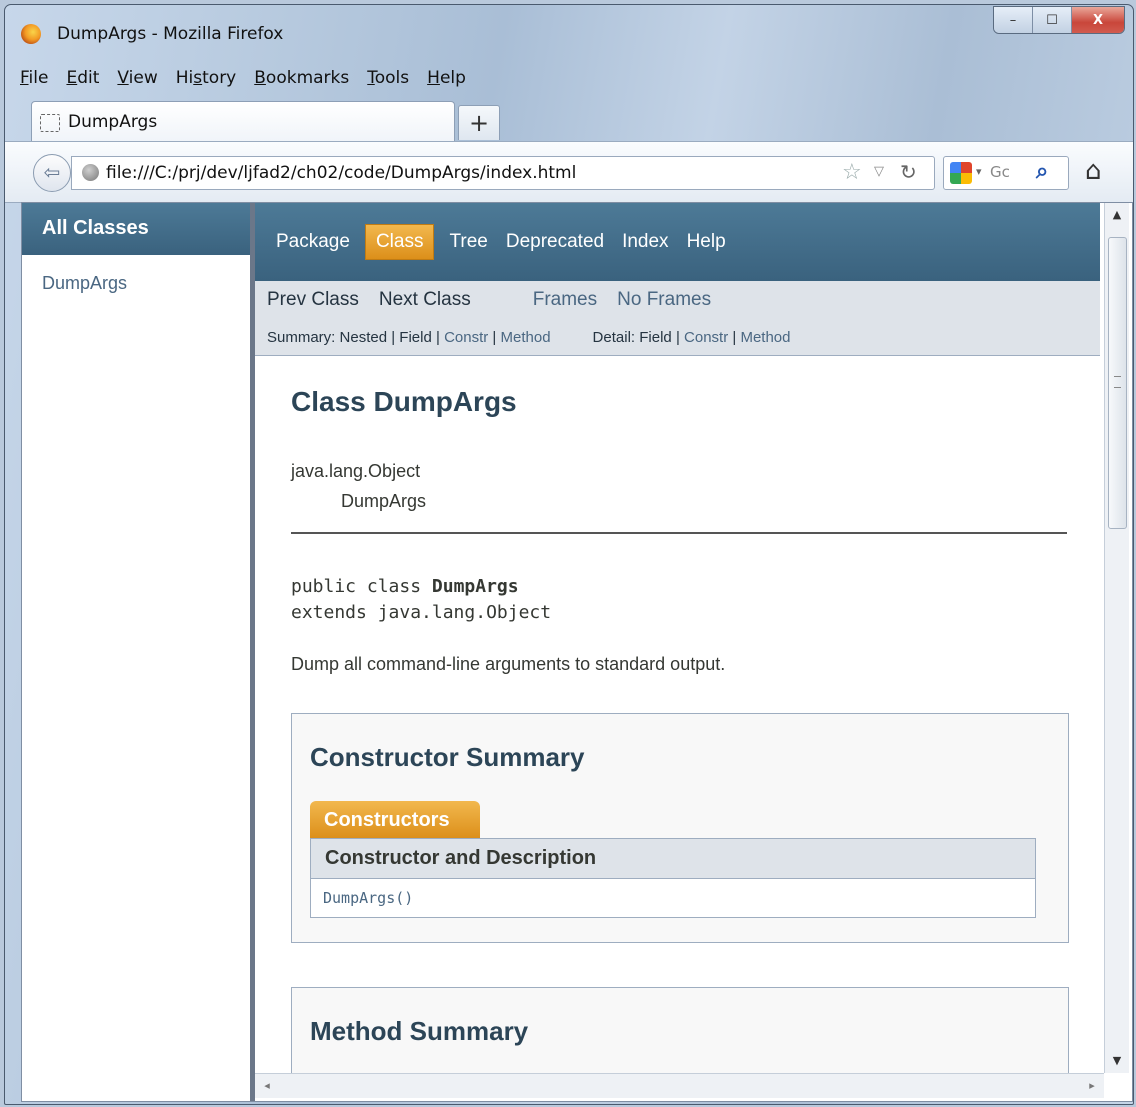 The width and height of the screenshot is (1136, 1107). I want to click on maximize-button: ☐, so click(1052, 20).